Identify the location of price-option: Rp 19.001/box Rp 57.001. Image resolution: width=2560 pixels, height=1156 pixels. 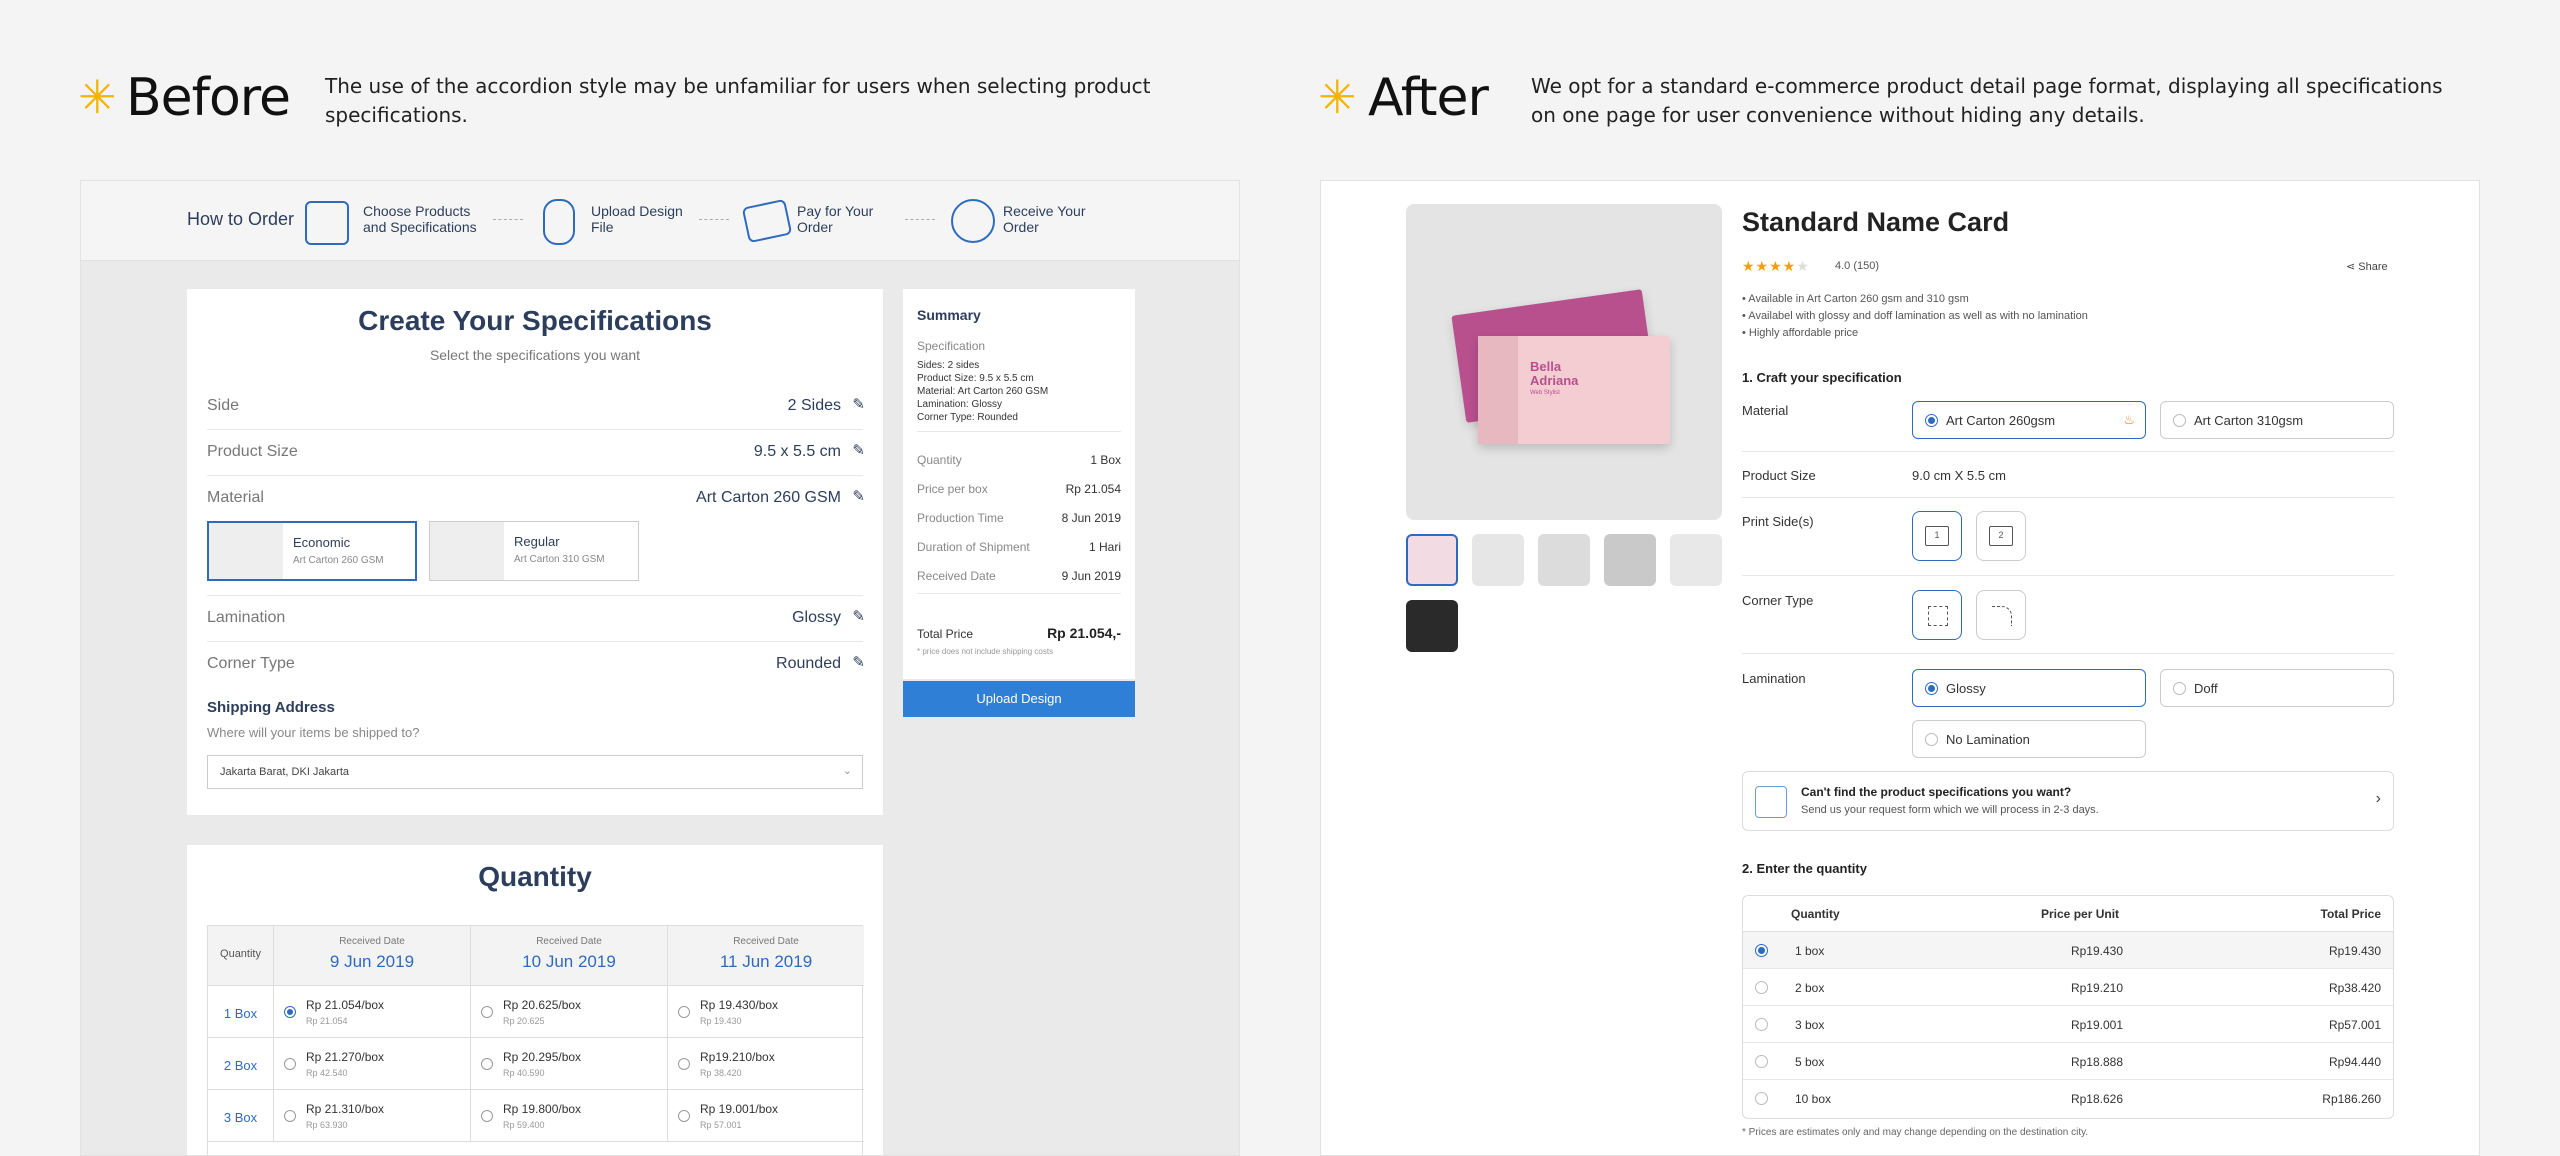
(766, 1116).